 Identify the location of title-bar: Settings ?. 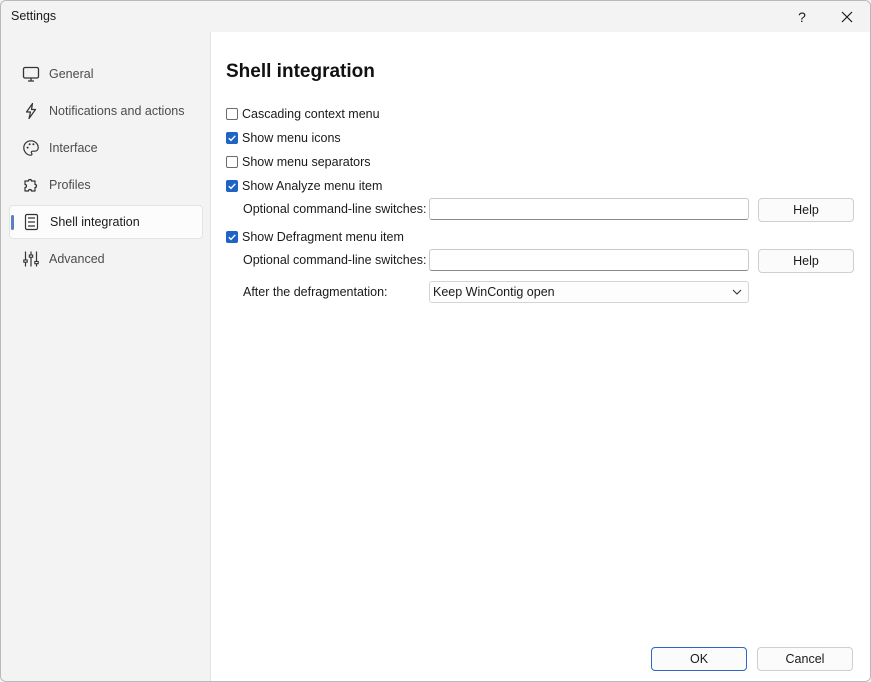
(435, 16).